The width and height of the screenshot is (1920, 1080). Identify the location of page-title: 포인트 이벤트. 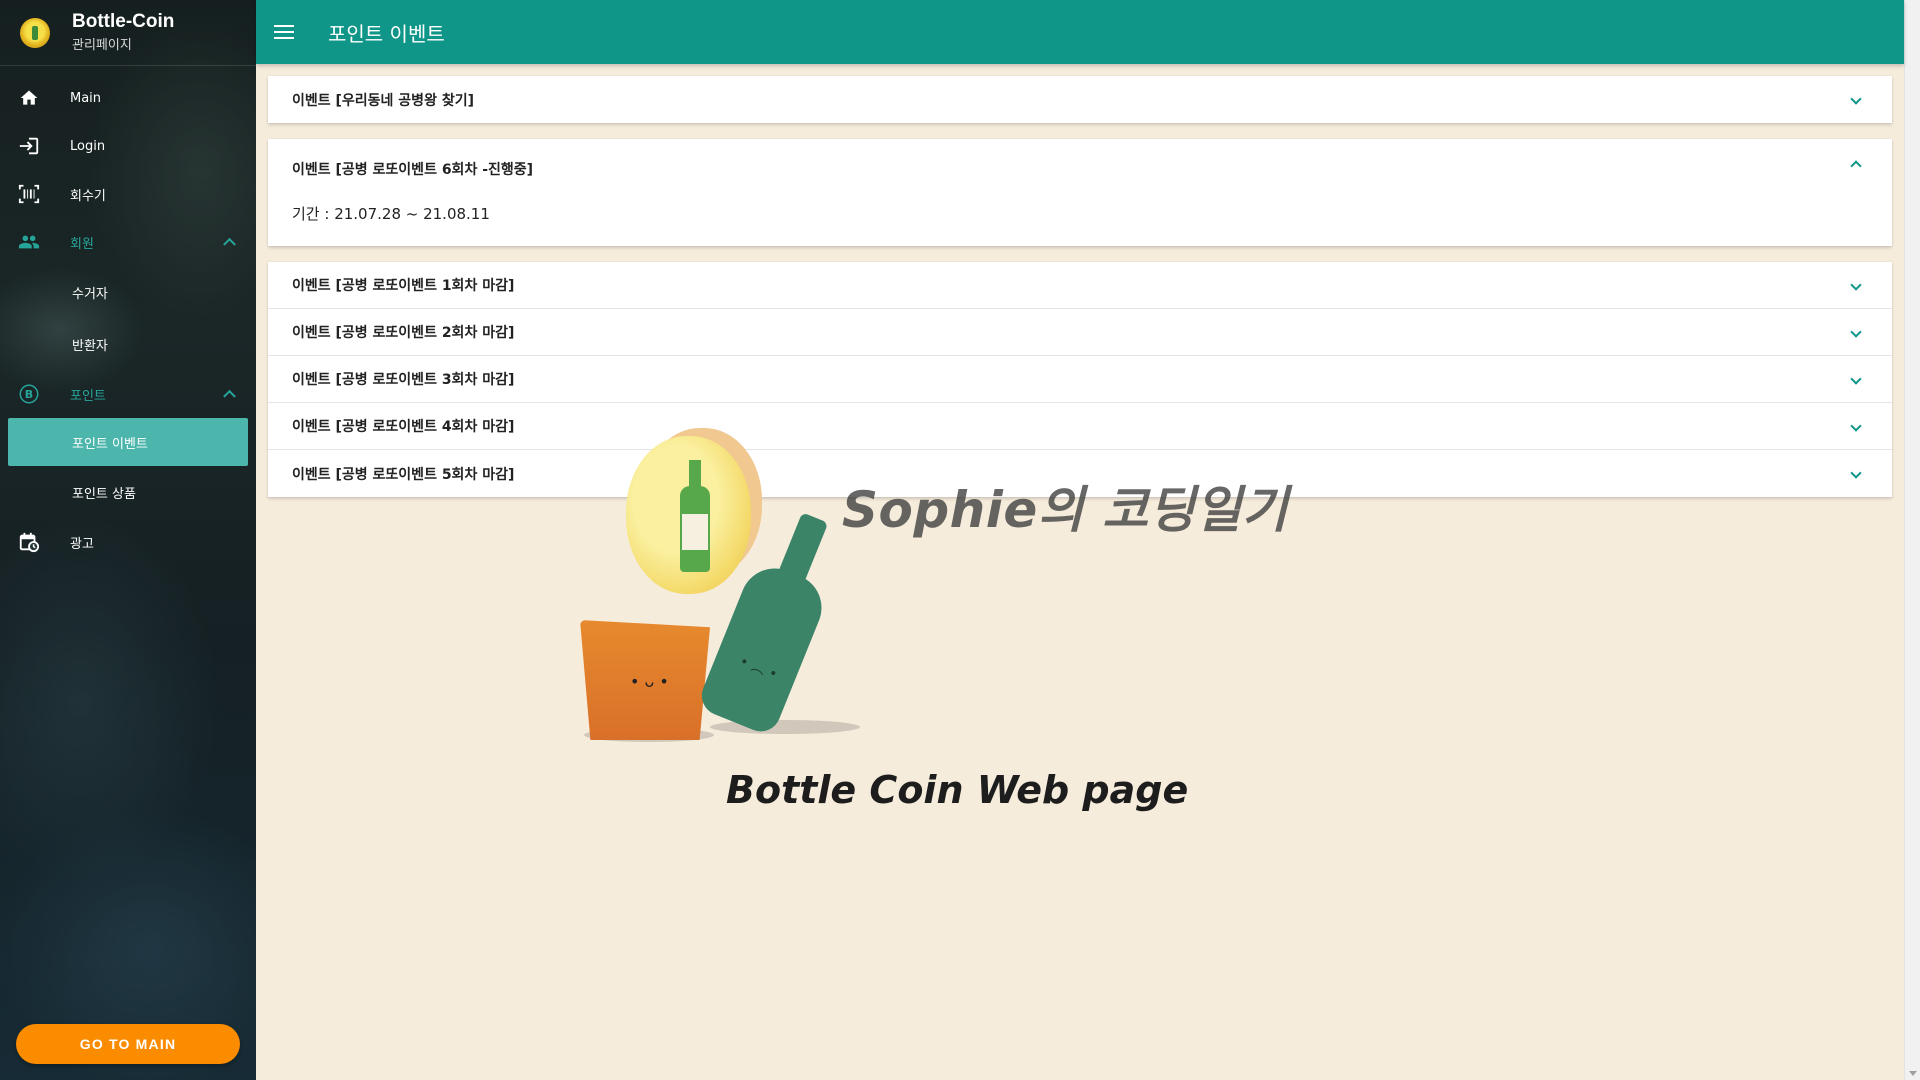
(386, 33).